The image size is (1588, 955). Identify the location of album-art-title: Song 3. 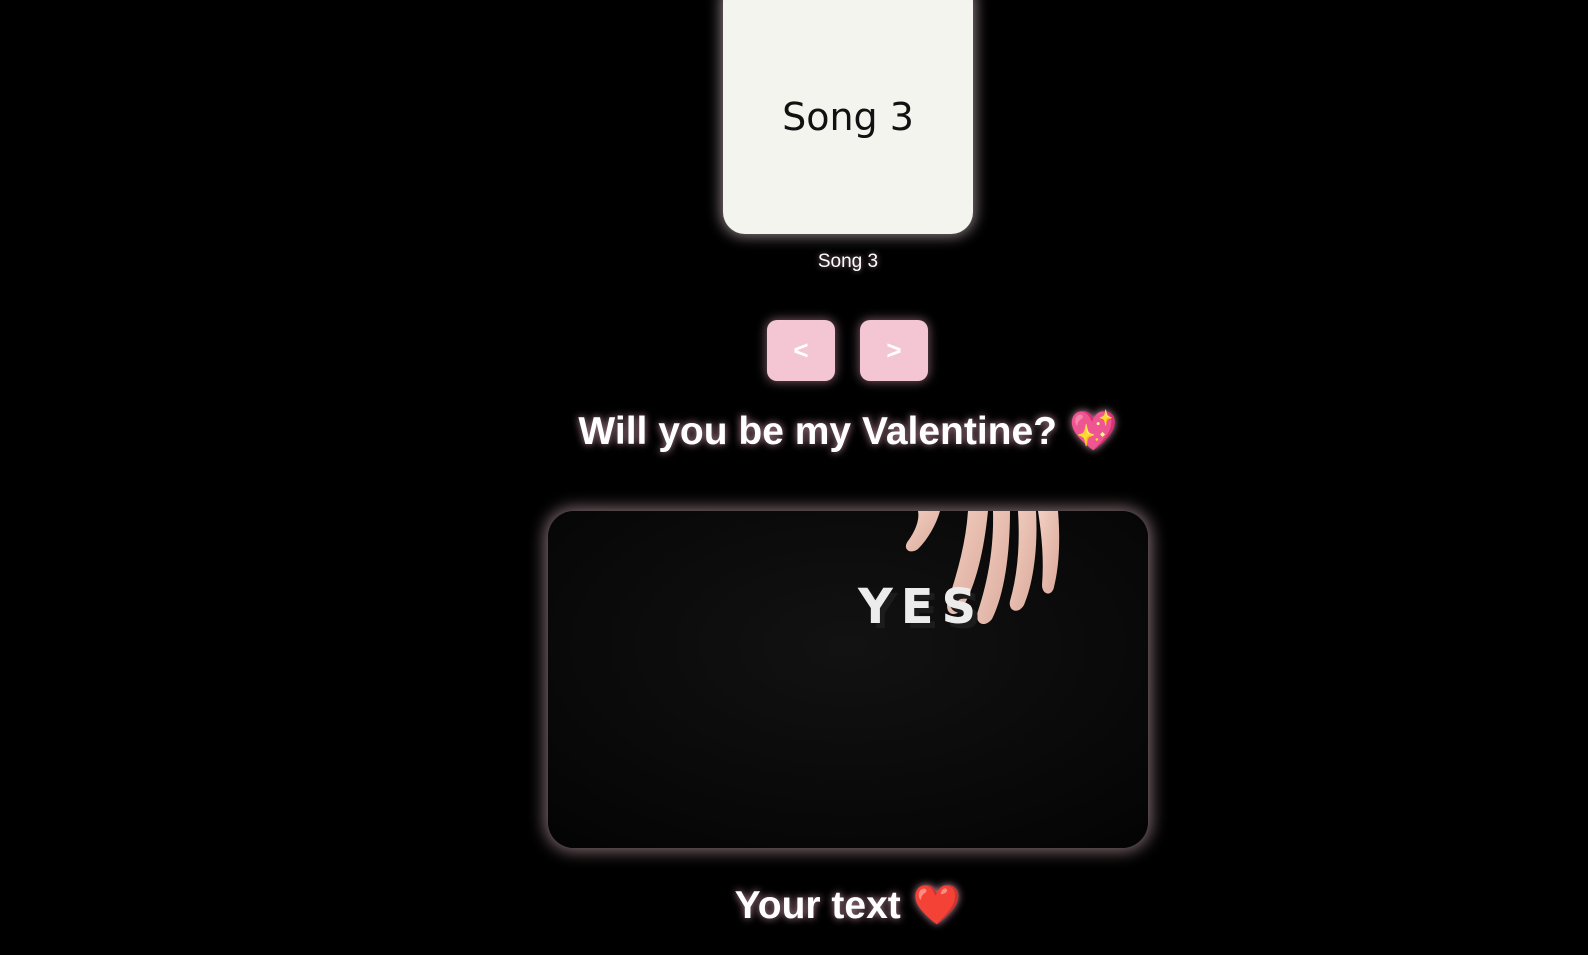
(848, 117).